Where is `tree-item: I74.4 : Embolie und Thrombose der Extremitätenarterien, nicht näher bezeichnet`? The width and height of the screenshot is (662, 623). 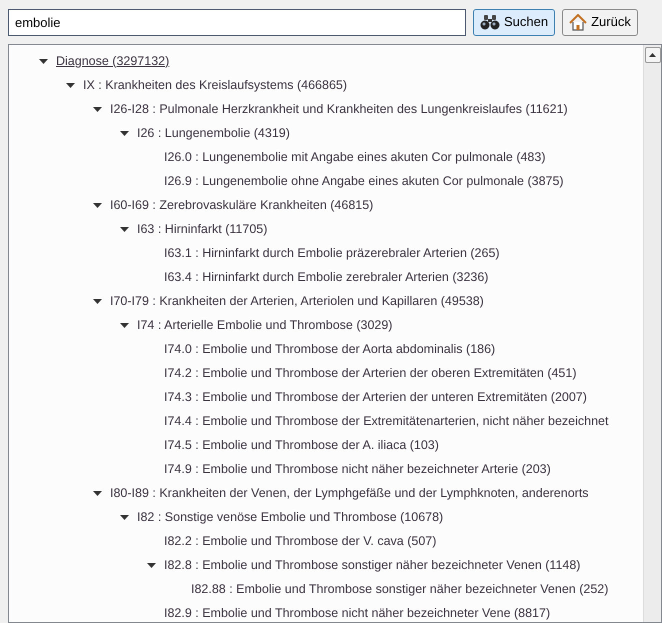 tree-item: I74.4 : Embolie und Thrombose der Extremitätenarterien, nicht näher bezeichnet is located at coordinates (386, 421).